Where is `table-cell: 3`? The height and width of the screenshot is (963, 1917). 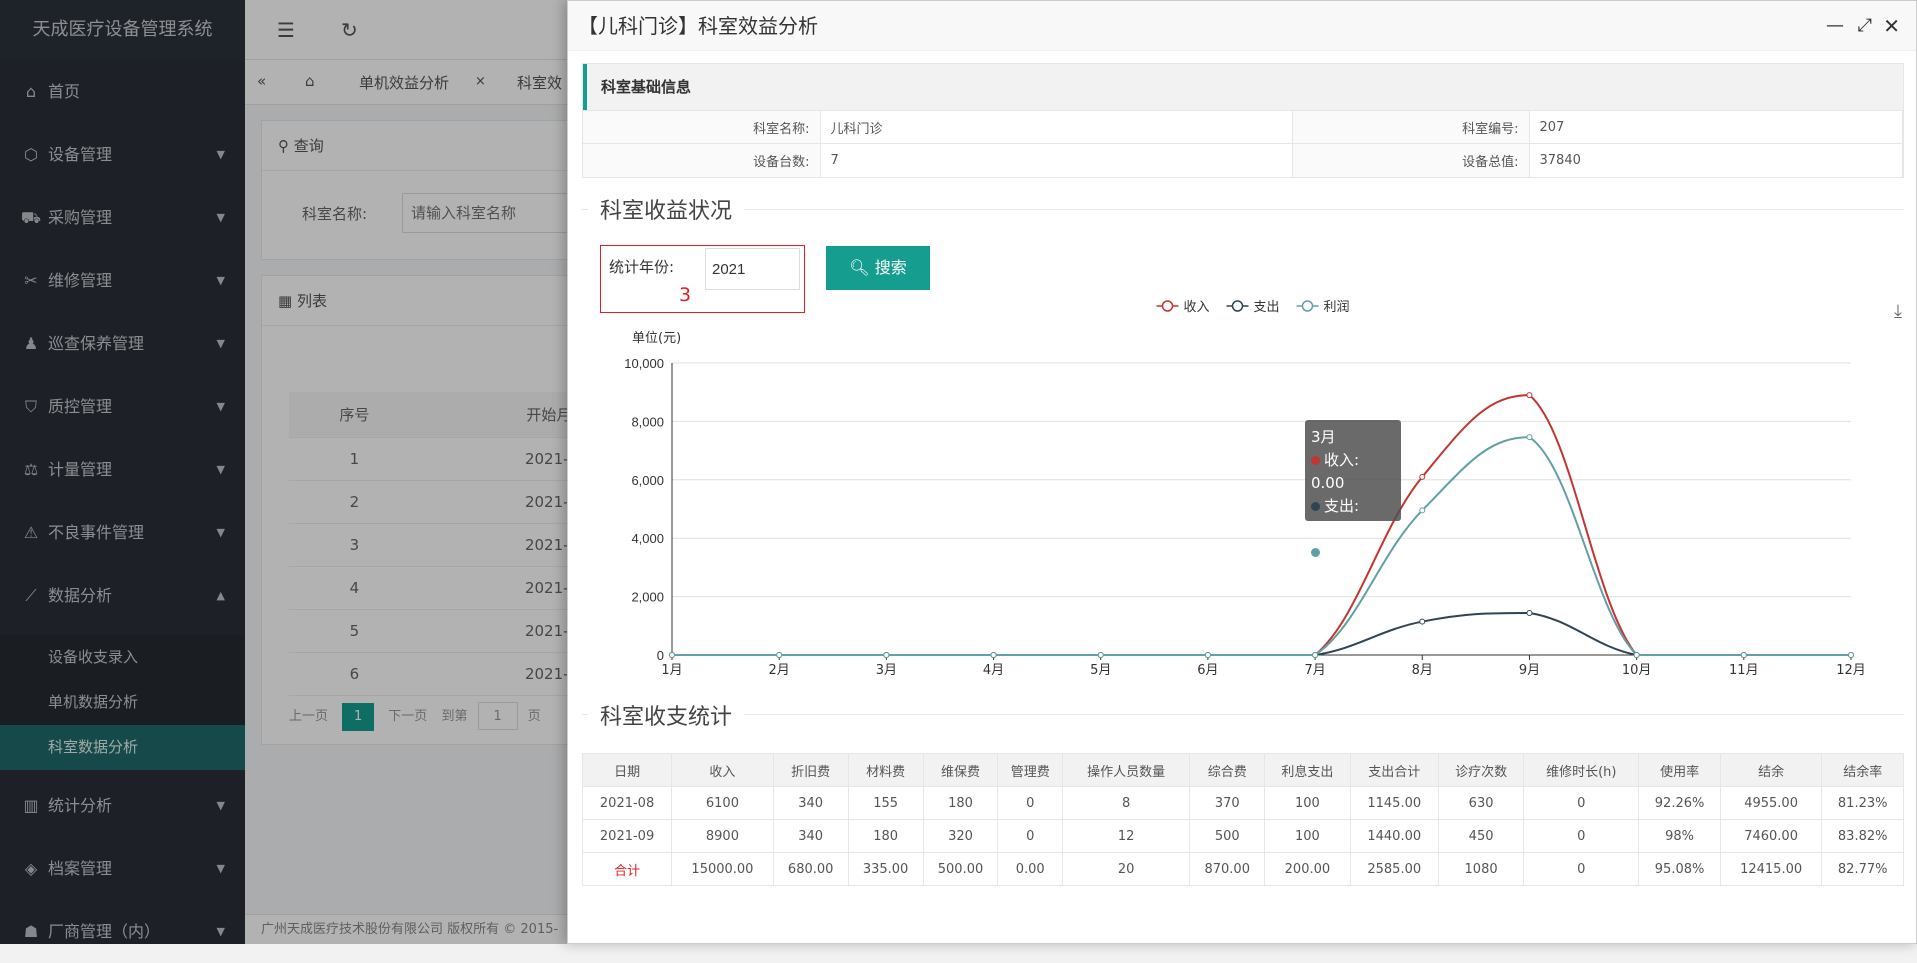
table-cell: 3 is located at coordinates (354, 545).